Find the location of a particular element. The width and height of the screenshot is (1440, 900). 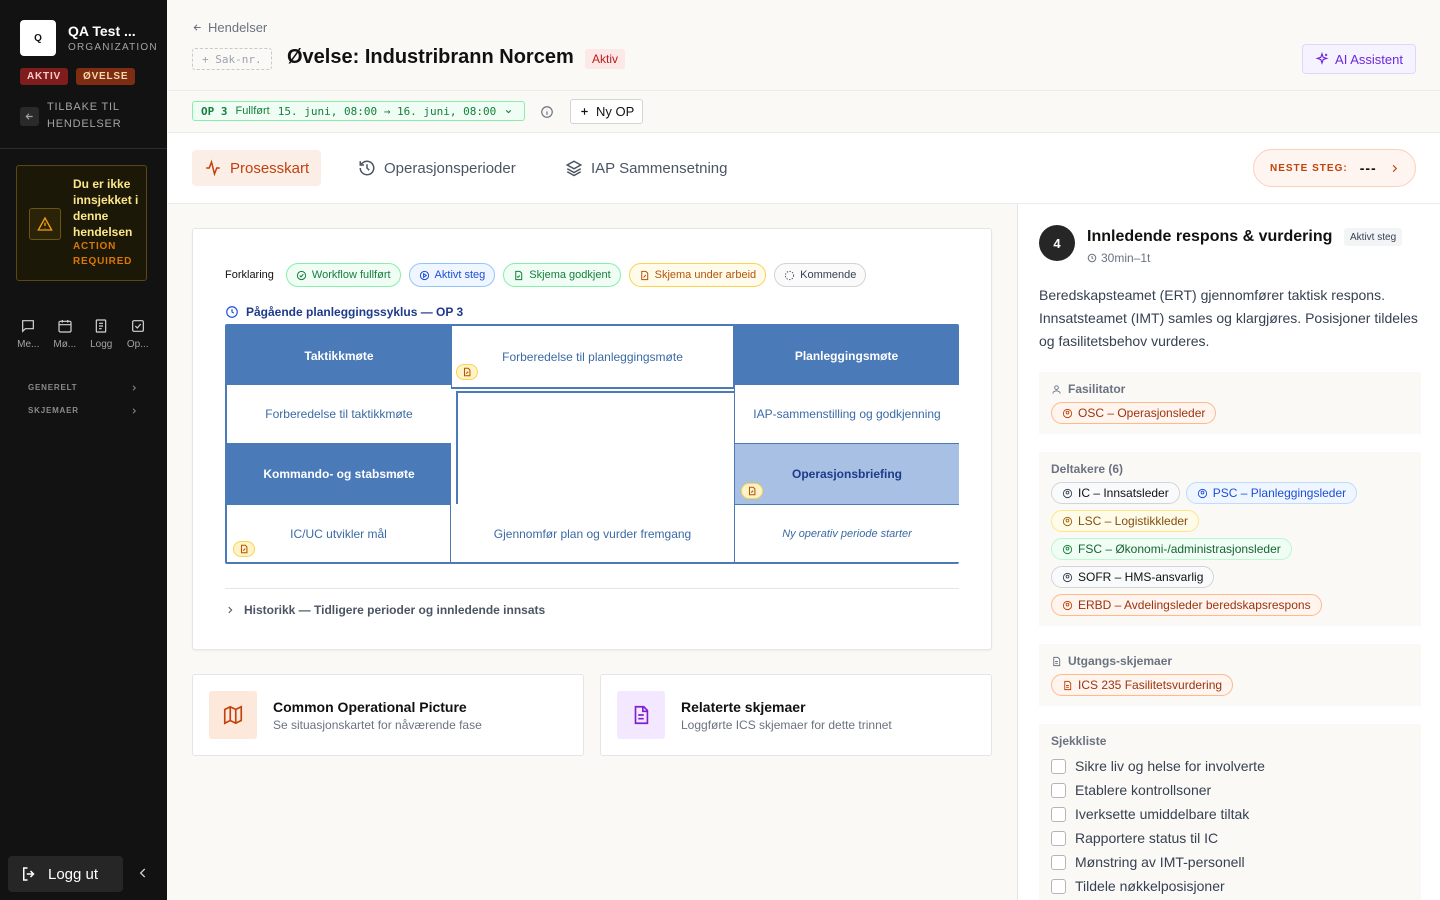

step-kommando-stabsmote: Kommando- og stabsmøte is located at coordinates (339, 474).